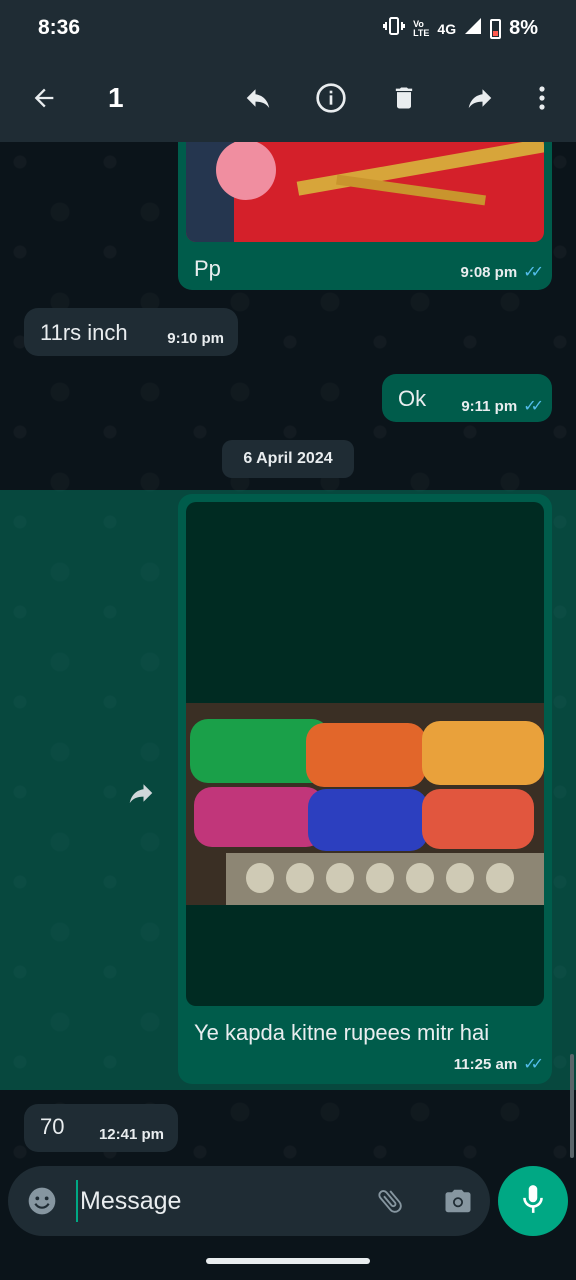  What do you see at coordinates (342, 1032) in the screenshot?
I see `message-caption: Ye kapda kitne rupees mitr hai` at bounding box center [342, 1032].